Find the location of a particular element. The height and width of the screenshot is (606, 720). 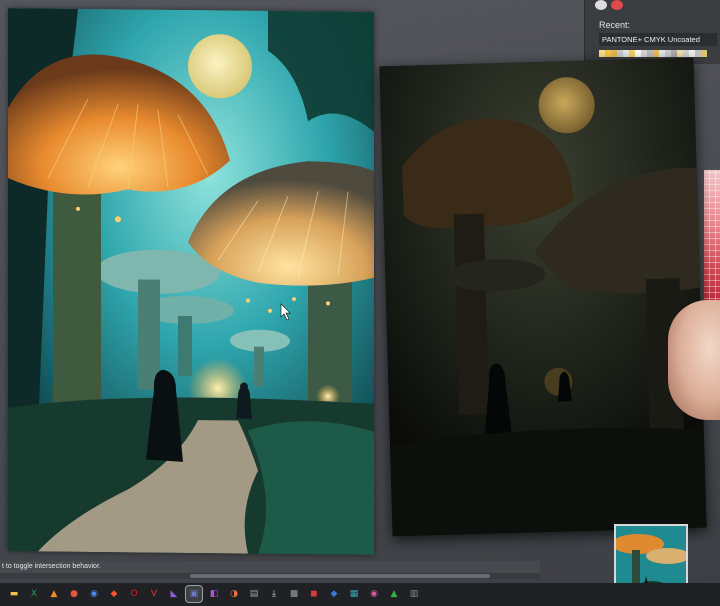

chrome-icon: ◉ is located at coordinates (94, 594).